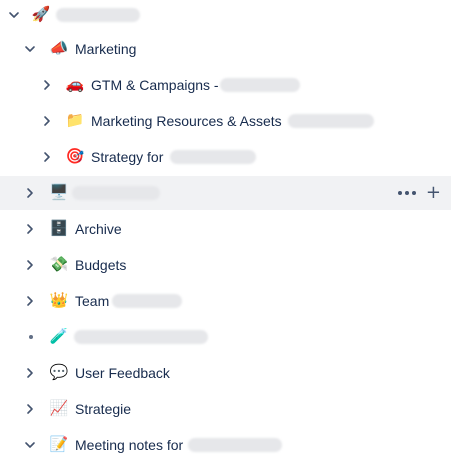 The height and width of the screenshot is (465, 455). What do you see at coordinates (225, 409) in the screenshot?
I see `tree-item-strategie: 📈 Strategie` at bounding box center [225, 409].